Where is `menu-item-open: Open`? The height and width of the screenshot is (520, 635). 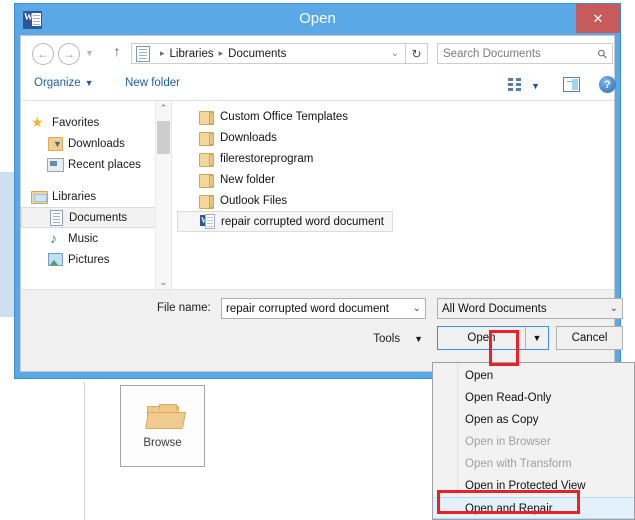
menu-item-open: Open is located at coordinates (533, 376).